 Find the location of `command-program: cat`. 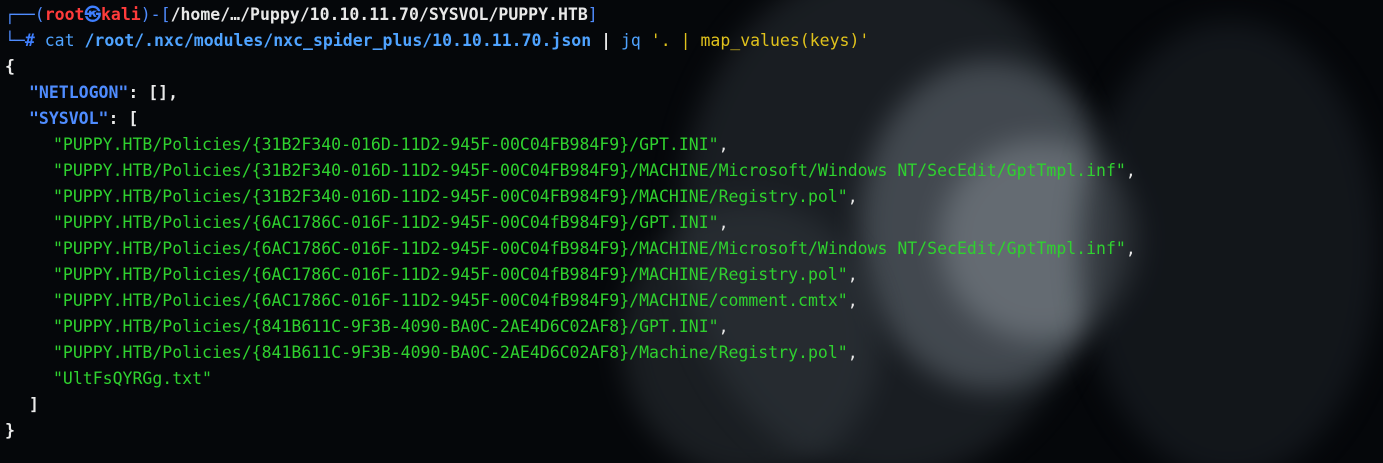

command-program: cat is located at coordinates (59, 40).